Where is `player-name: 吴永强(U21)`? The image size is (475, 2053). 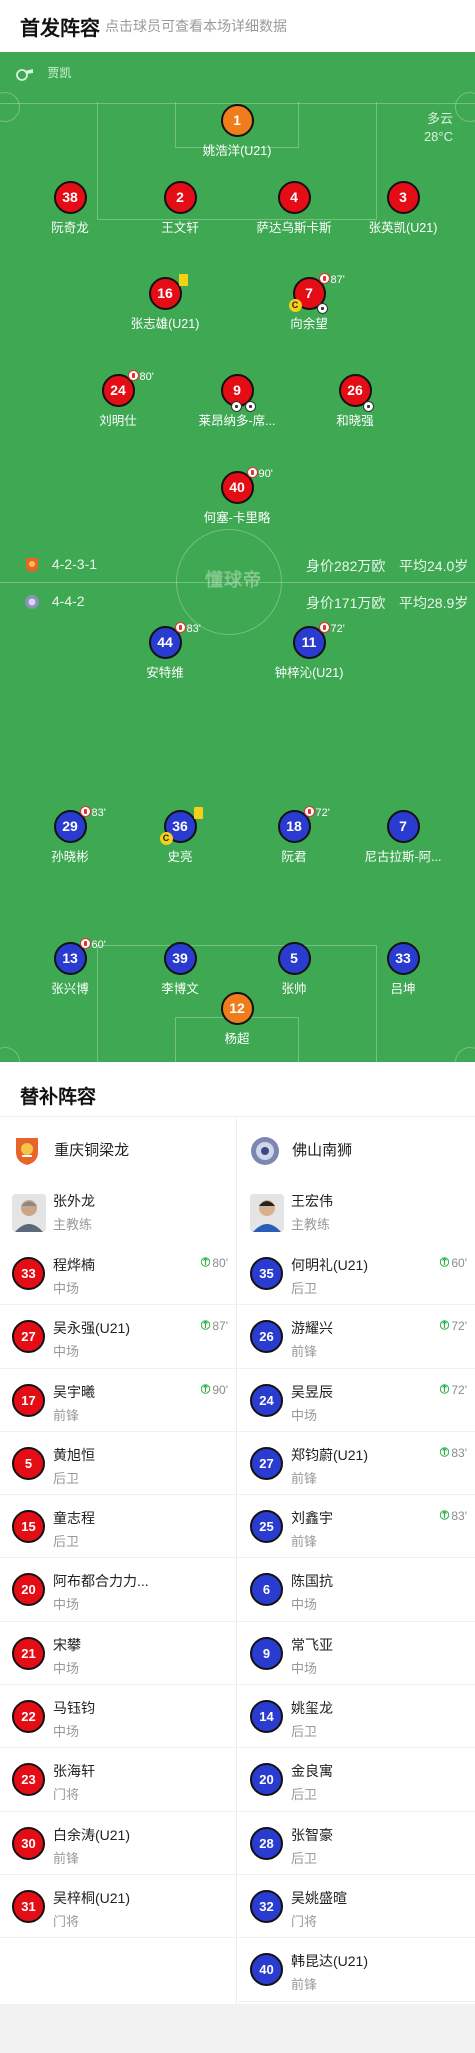
player-name: 吴永强(U21) is located at coordinates (92, 1328).